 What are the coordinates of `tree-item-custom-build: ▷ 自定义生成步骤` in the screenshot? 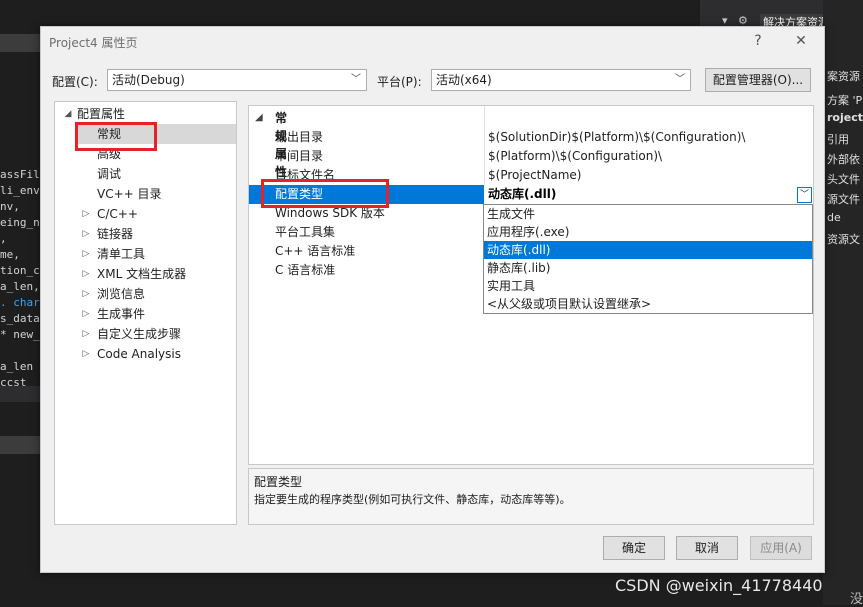 It's located at (131, 334).